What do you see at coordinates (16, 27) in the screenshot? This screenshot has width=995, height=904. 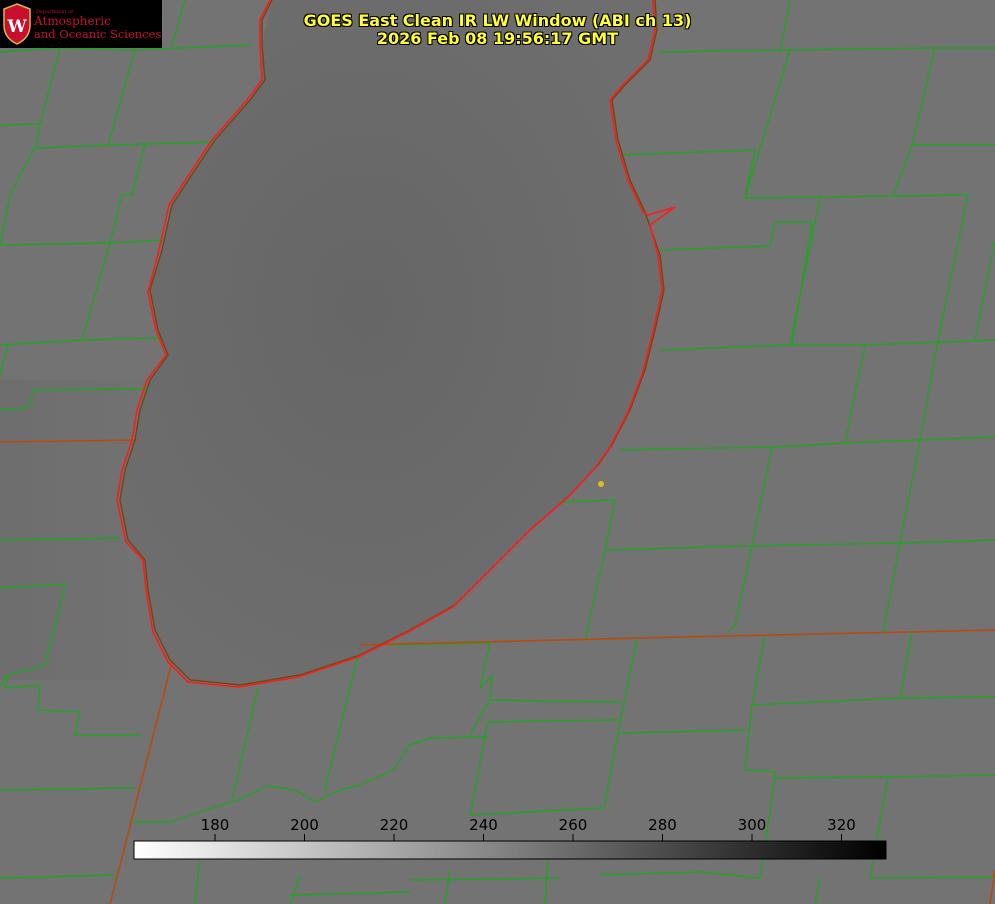 I see `svg-text: W` at bounding box center [16, 27].